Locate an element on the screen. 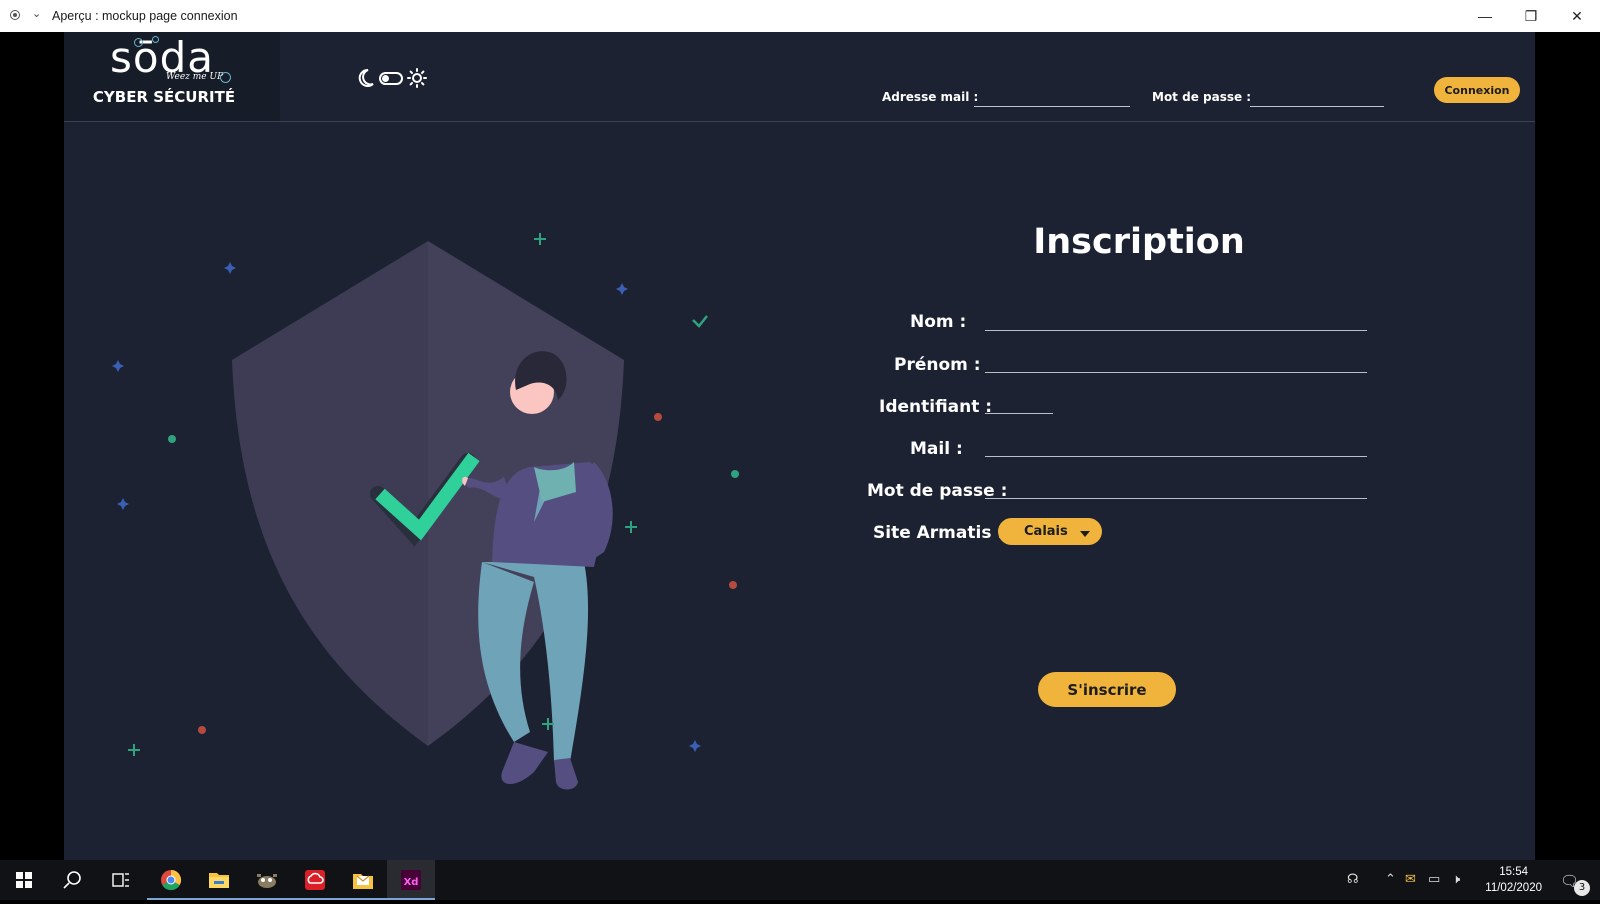 Image resolution: width=1600 pixels, height=904 pixels. mail-label: Mail : is located at coordinates (936, 449).